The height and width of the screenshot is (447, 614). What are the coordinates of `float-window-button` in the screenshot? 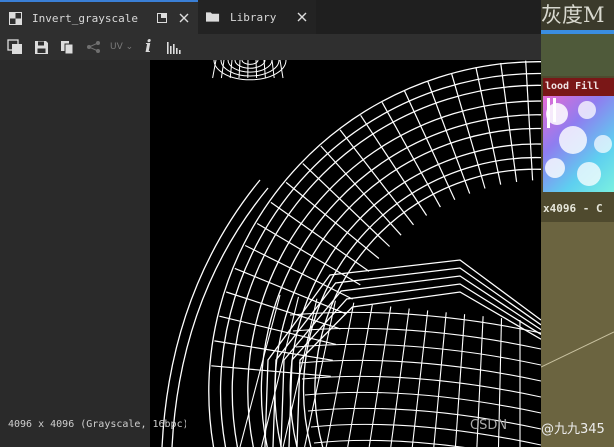 It's located at (162, 18).